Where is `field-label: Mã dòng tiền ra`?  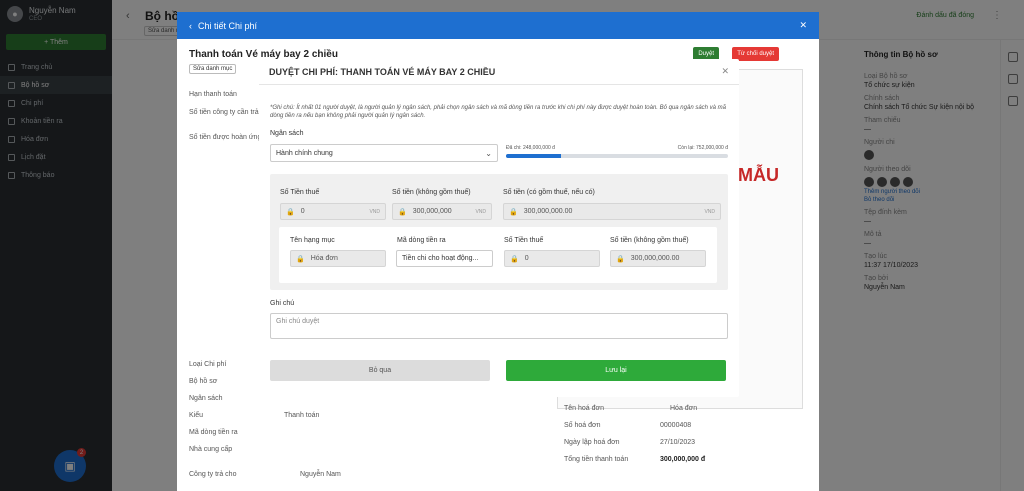
field-label: Mã dòng tiền ra is located at coordinates (213, 432).